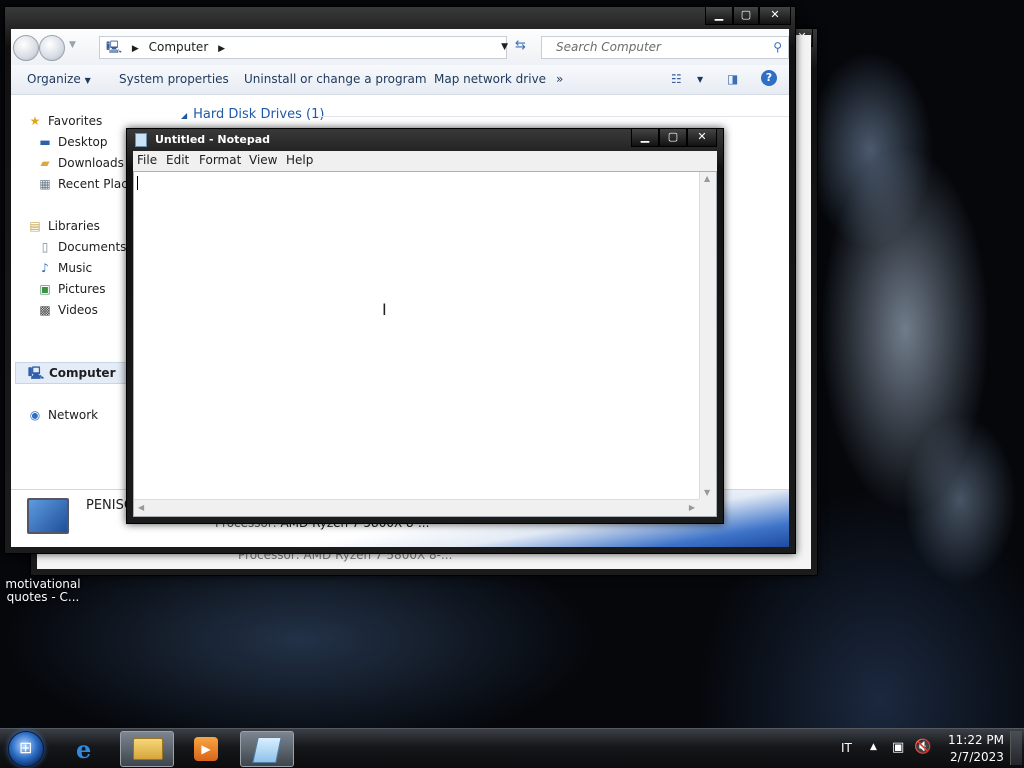 This screenshot has width=1024, height=768. What do you see at coordinates (45, 247) in the screenshot?
I see `documents-icon: ▯` at bounding box center [45, 247].